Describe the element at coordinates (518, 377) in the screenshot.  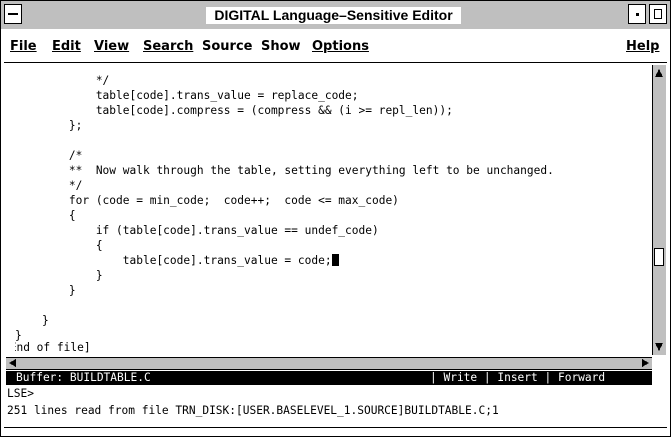
I see `editor-modes: | Write | Insert | Forward` at that location.